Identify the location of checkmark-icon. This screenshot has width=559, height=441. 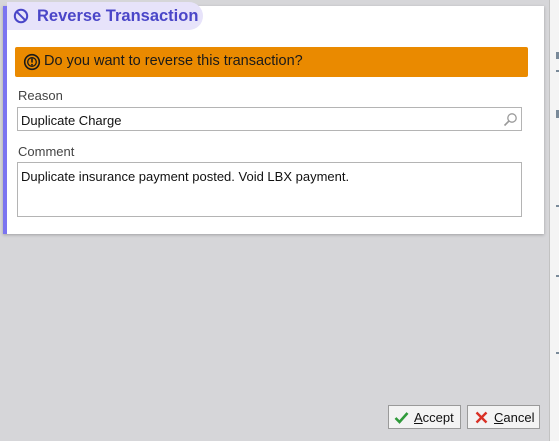
(401, 418).